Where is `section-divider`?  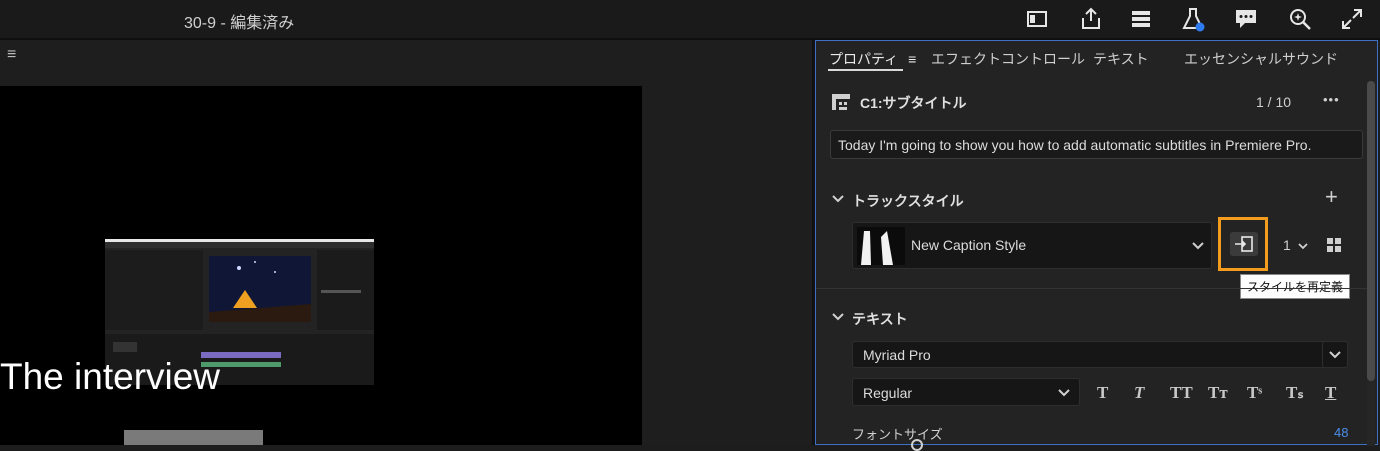
section-divider is located at coordinates (1091, 288).